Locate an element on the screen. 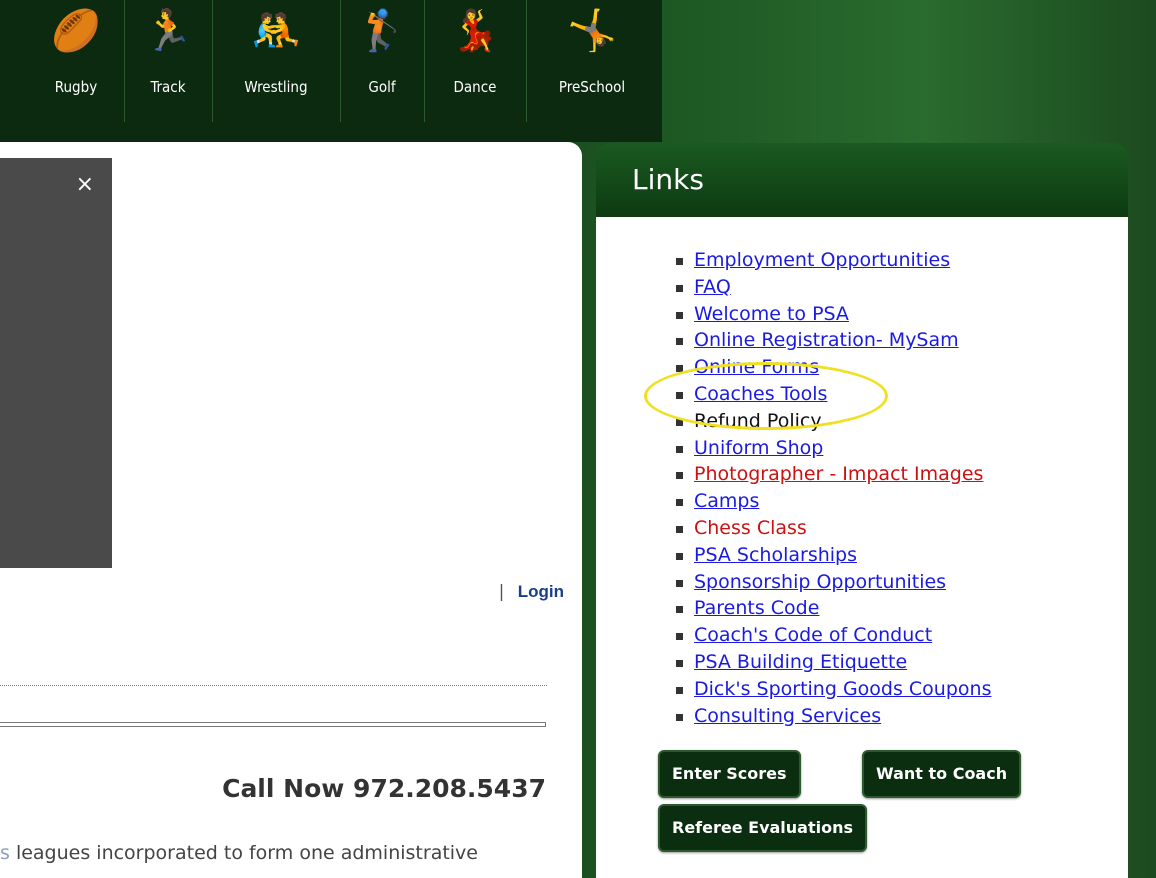  sport-label: Dance is located at coordinates (475, 87).